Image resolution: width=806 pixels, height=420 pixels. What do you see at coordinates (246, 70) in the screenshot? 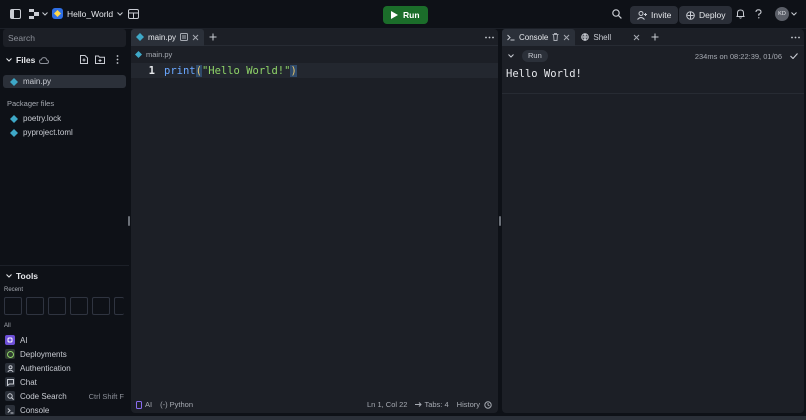
I see `code-string: "Hello World!"` at bounding box center [246, 70].